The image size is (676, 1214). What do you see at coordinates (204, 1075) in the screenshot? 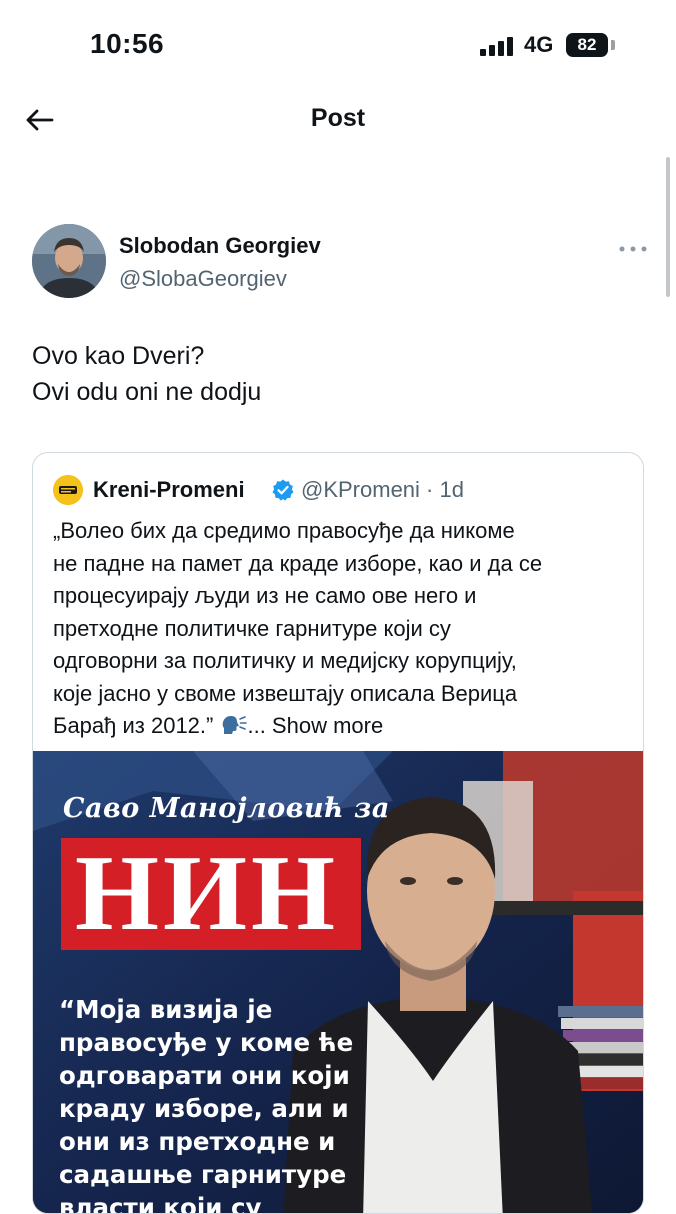
I see `magazine-quote-line: одговарати они који` at bounding box center [204, 1075].